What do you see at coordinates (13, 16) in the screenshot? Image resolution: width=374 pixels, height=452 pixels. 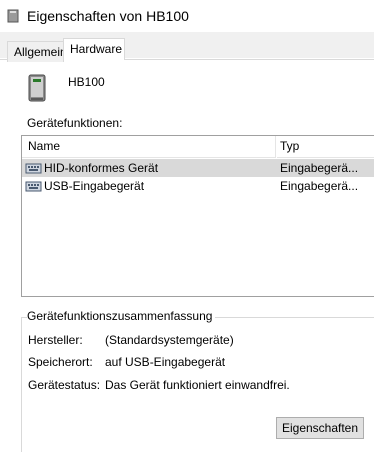 I see `device-icon` at bounding box center [13, 16].